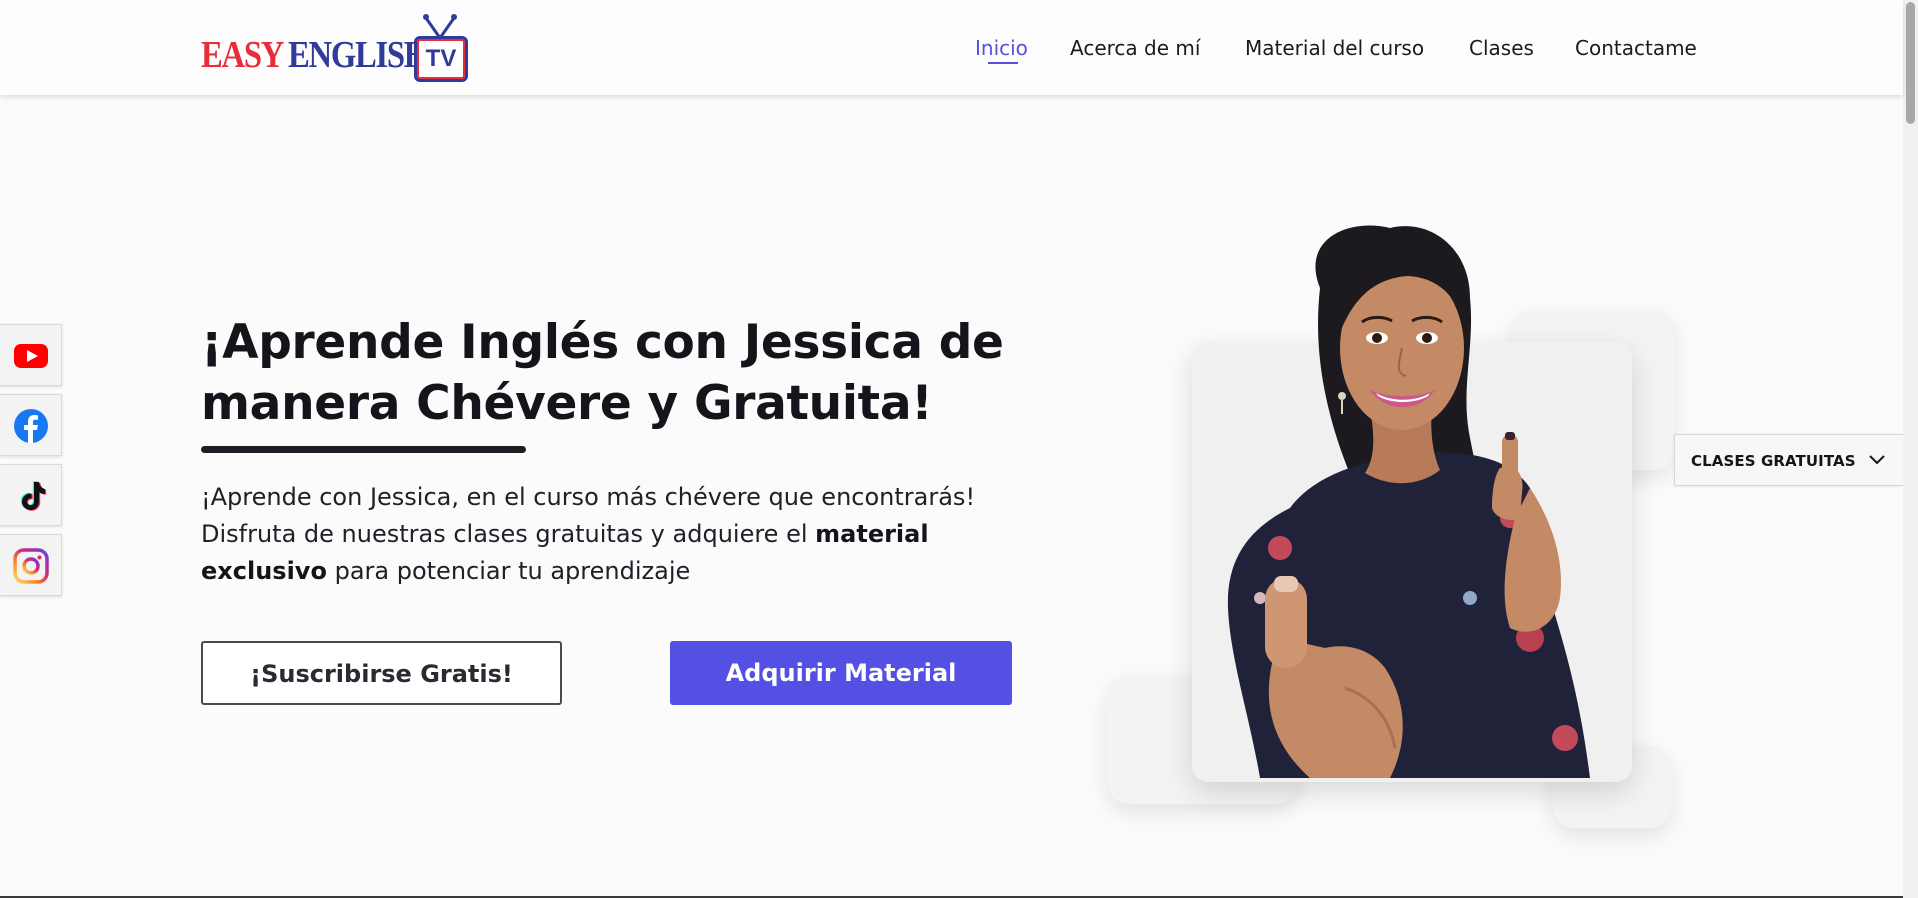 Image resolution: width=1918 pixels, height=898 pixels. I want to click on scrollbar-thumb, so click(1910, 63).